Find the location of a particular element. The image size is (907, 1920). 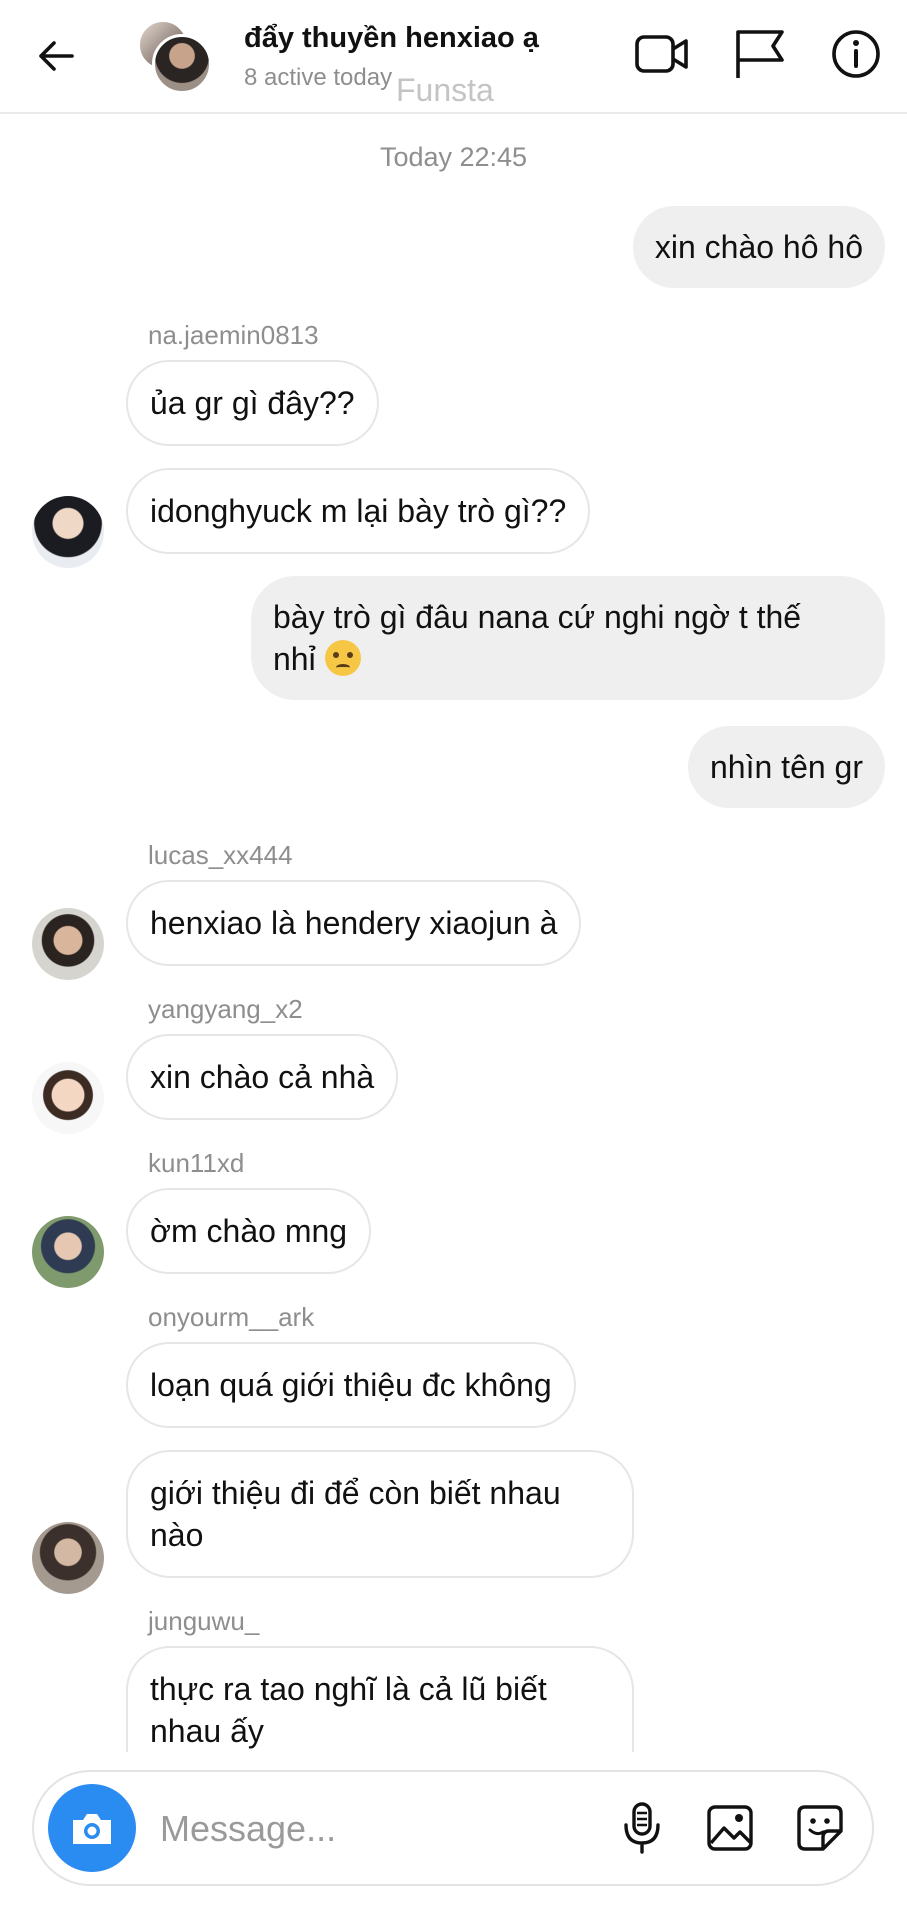

sender-name: kun11xd is located at coordinates (196, 1163).